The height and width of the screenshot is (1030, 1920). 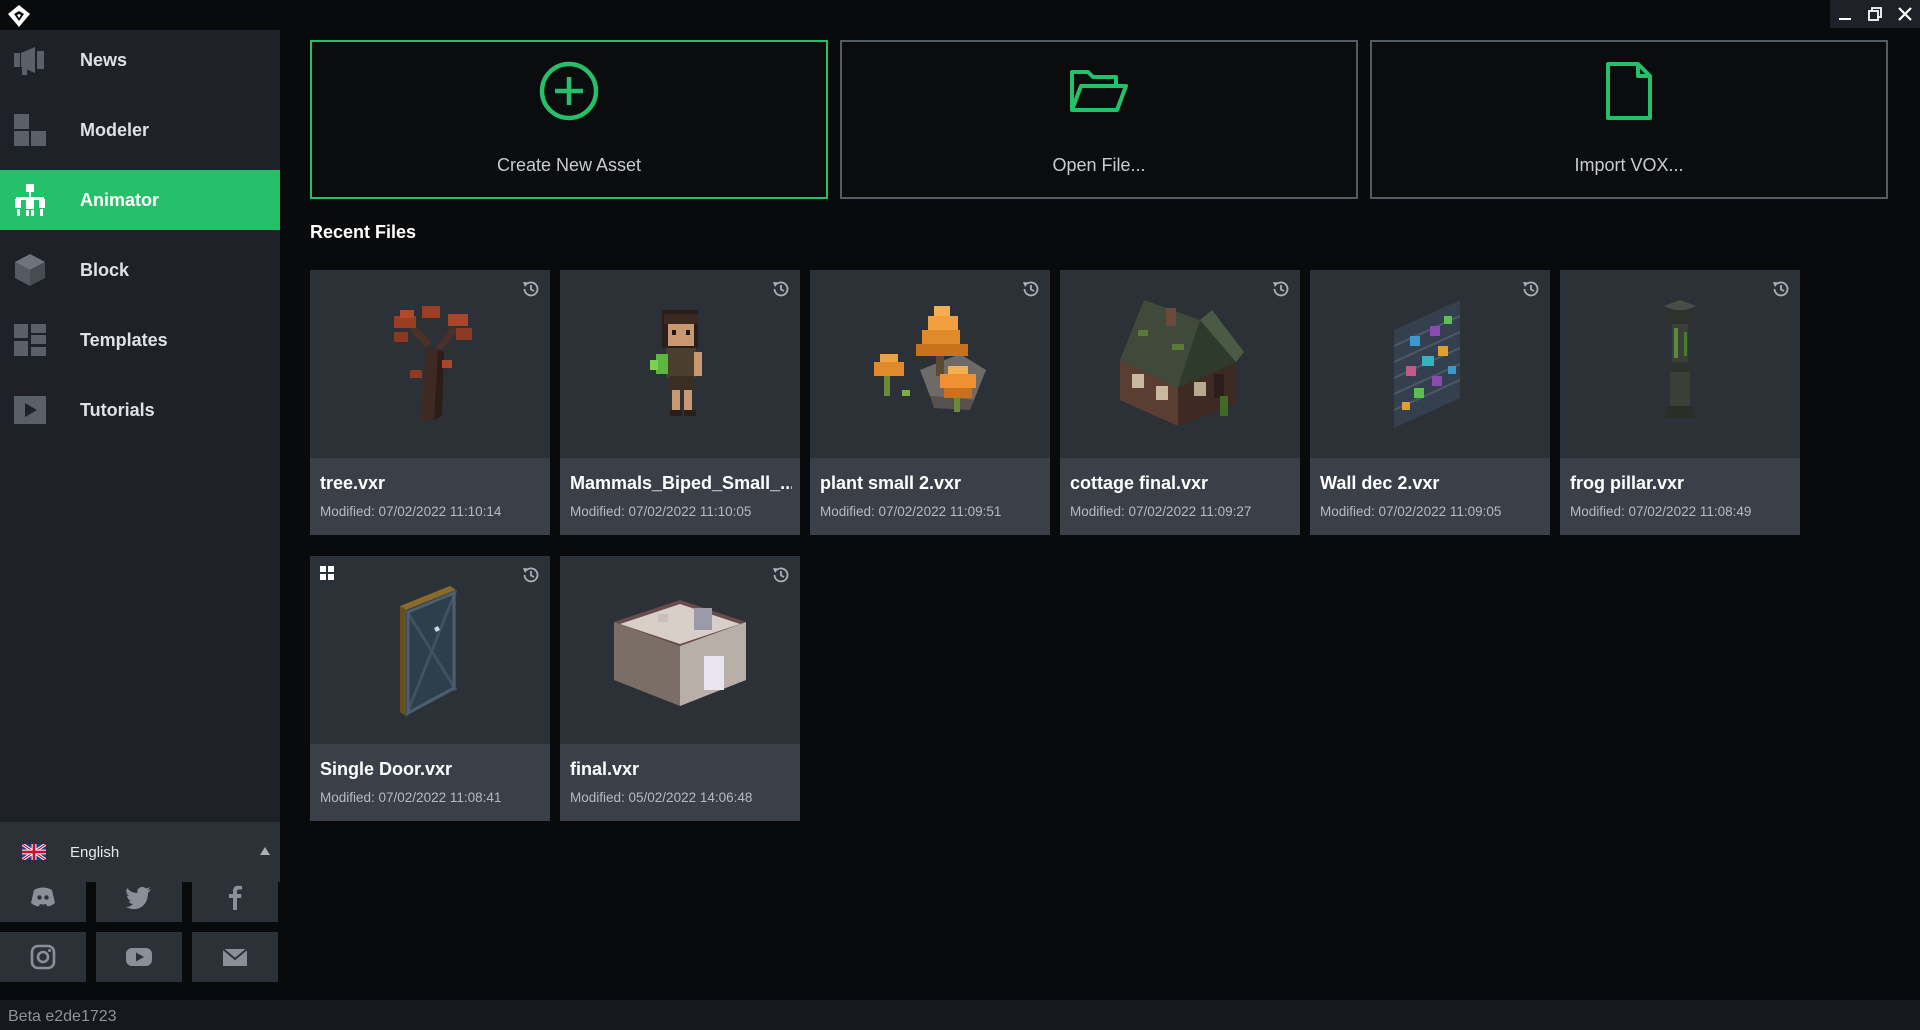 What do you see at coordinates (1627, 483) in the screenshot?
I see `file-name: frog pillar.vxr` at bounding box center [1627, 483].